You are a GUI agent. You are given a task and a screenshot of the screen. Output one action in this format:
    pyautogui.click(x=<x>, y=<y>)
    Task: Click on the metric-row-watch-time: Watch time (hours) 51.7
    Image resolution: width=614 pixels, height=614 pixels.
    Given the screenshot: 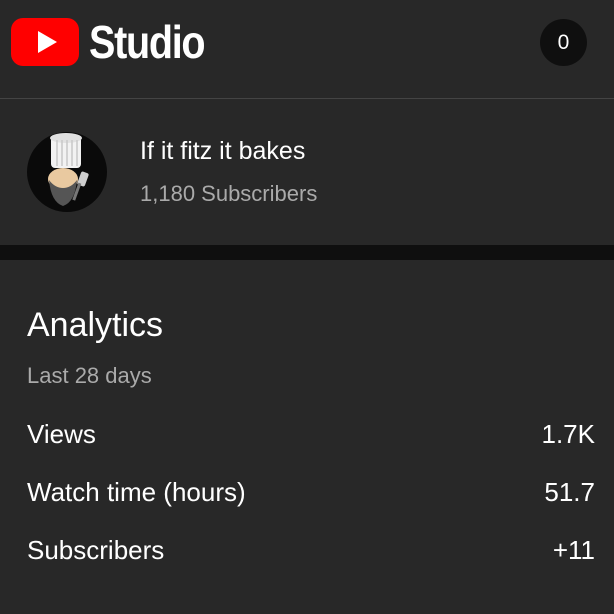 What is the action you would take?
    pyautogui.click(x=311, y=492)
    